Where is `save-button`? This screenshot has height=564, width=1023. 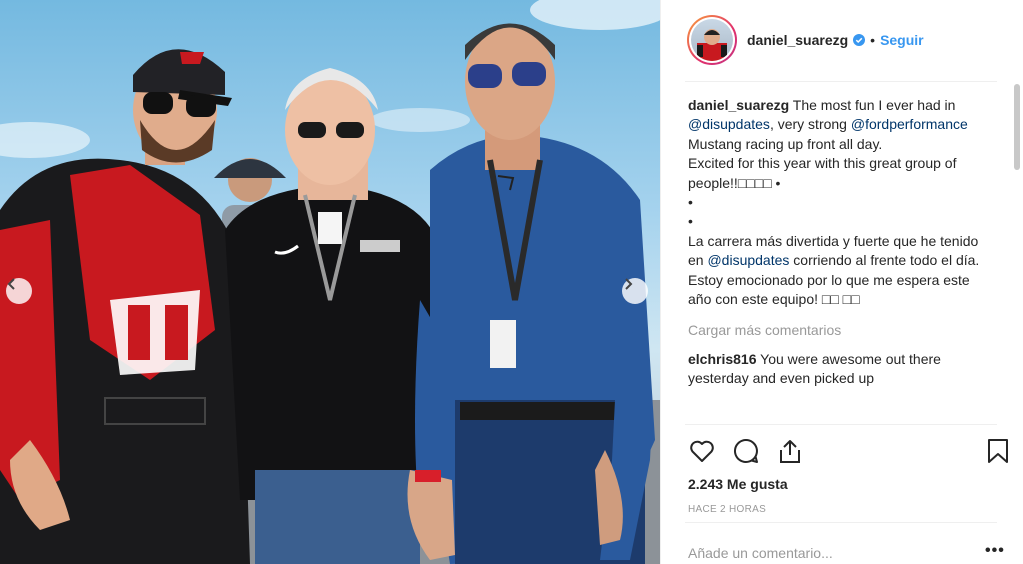
save-button is located at coordinates (998, 451).